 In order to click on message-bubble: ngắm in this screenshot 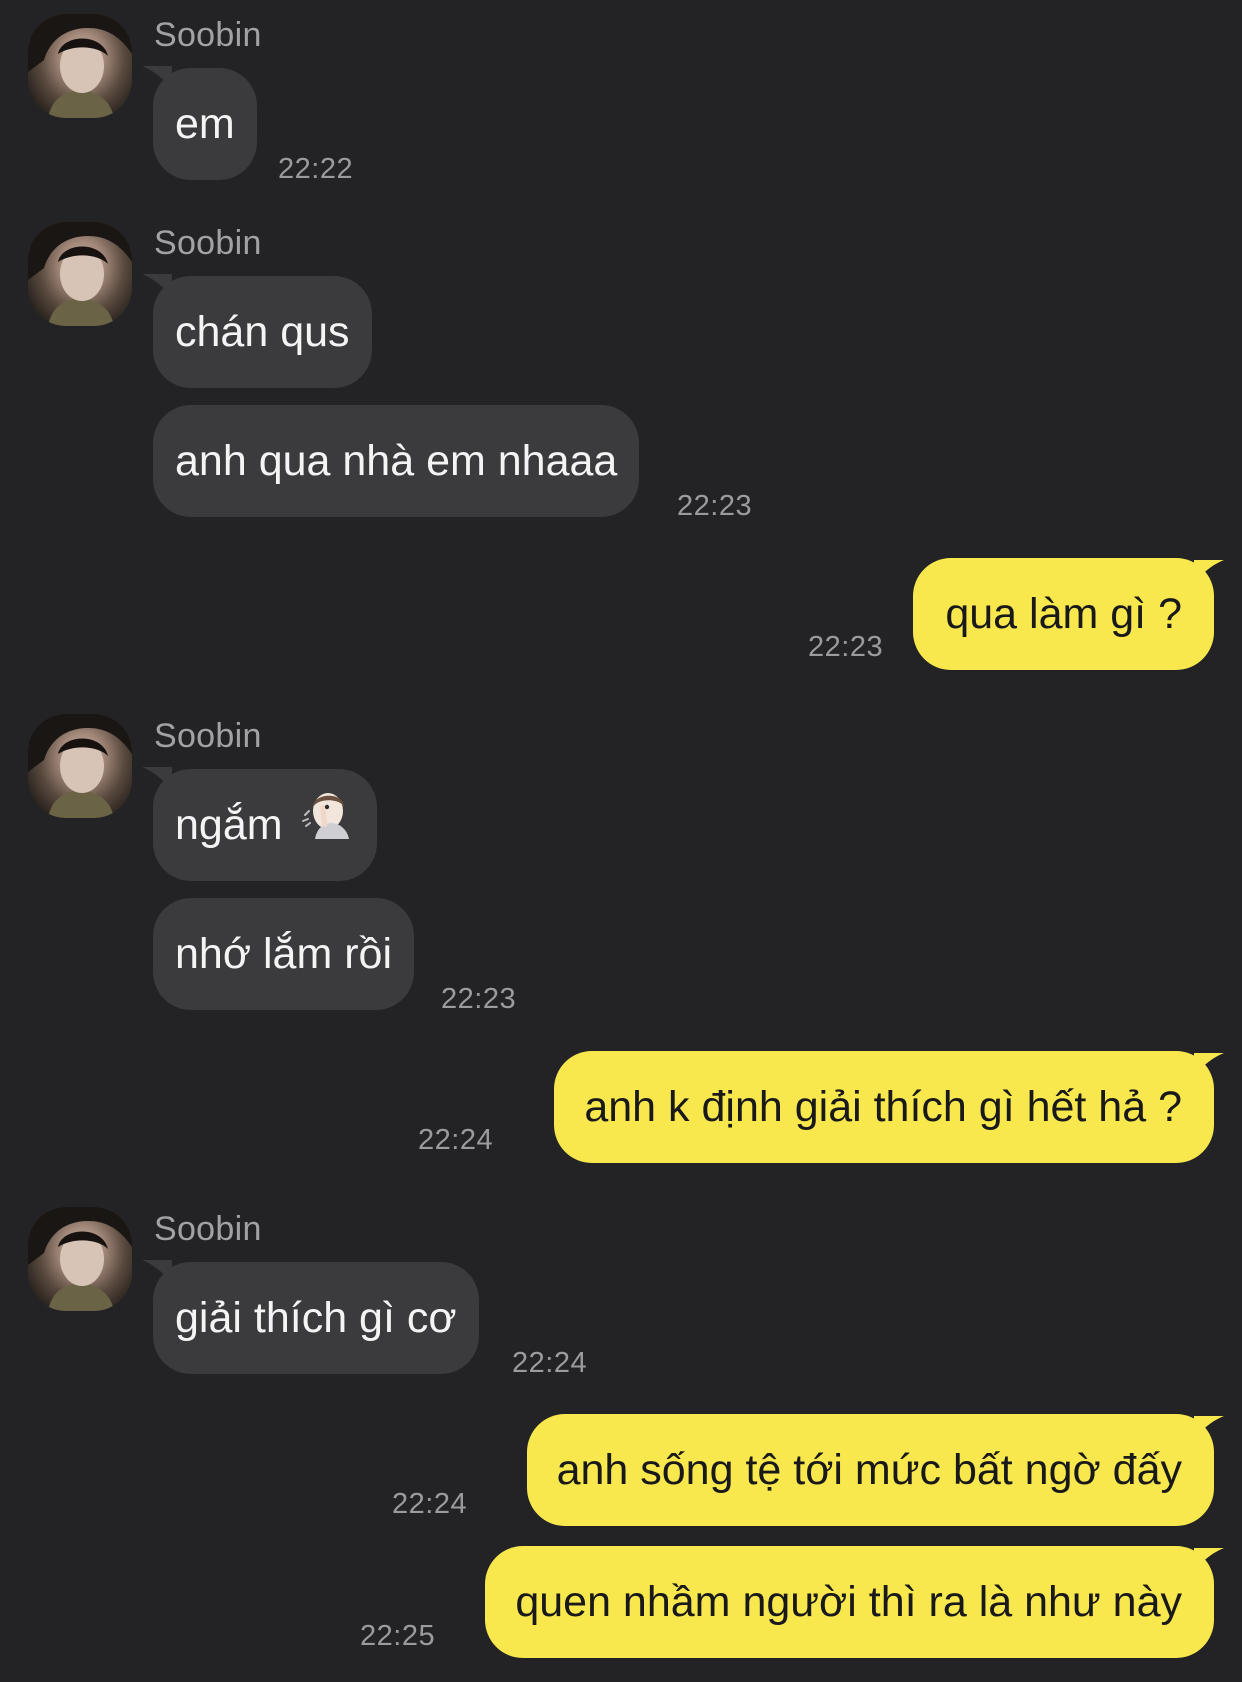, I will do `click(265, 825)`.